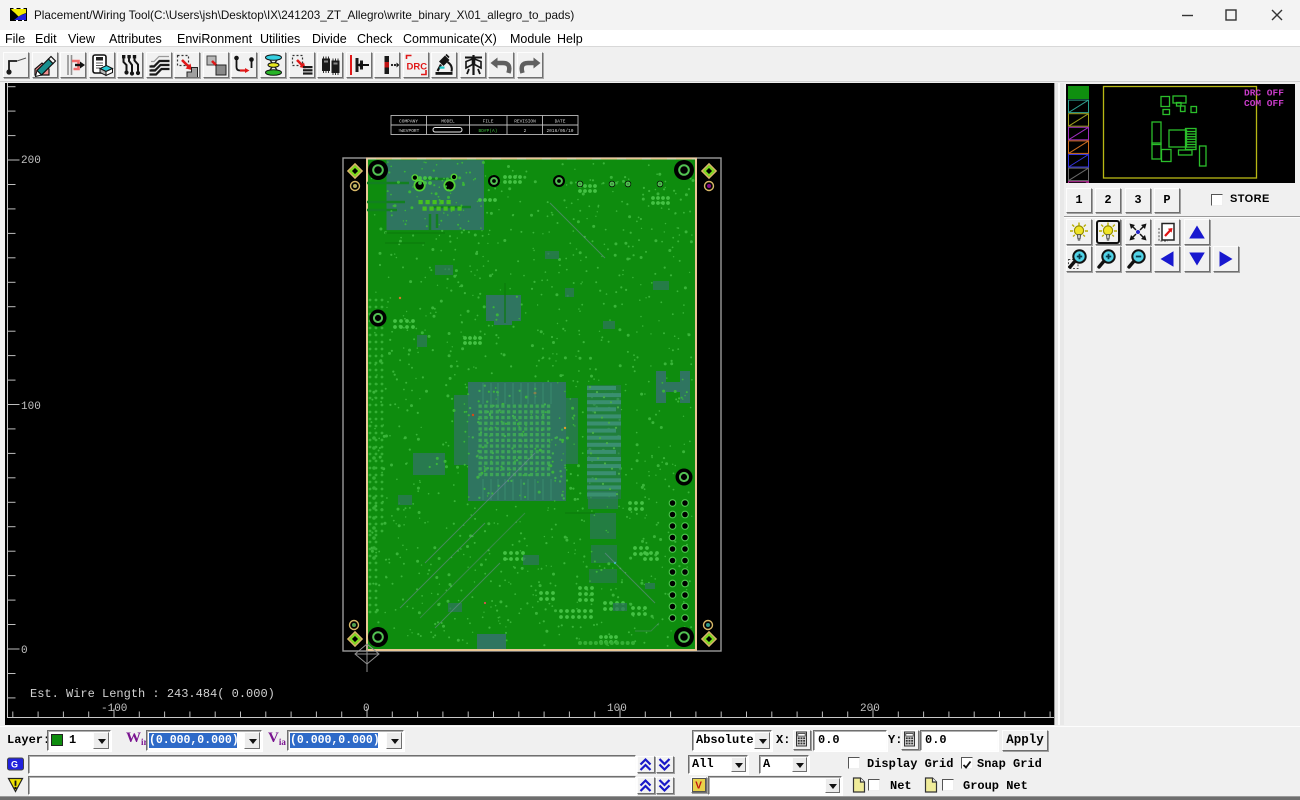  What do you see at coordinates (114, 709) in the screenshot?
I see `svg-text: -100` at bounding box center [114, 709].